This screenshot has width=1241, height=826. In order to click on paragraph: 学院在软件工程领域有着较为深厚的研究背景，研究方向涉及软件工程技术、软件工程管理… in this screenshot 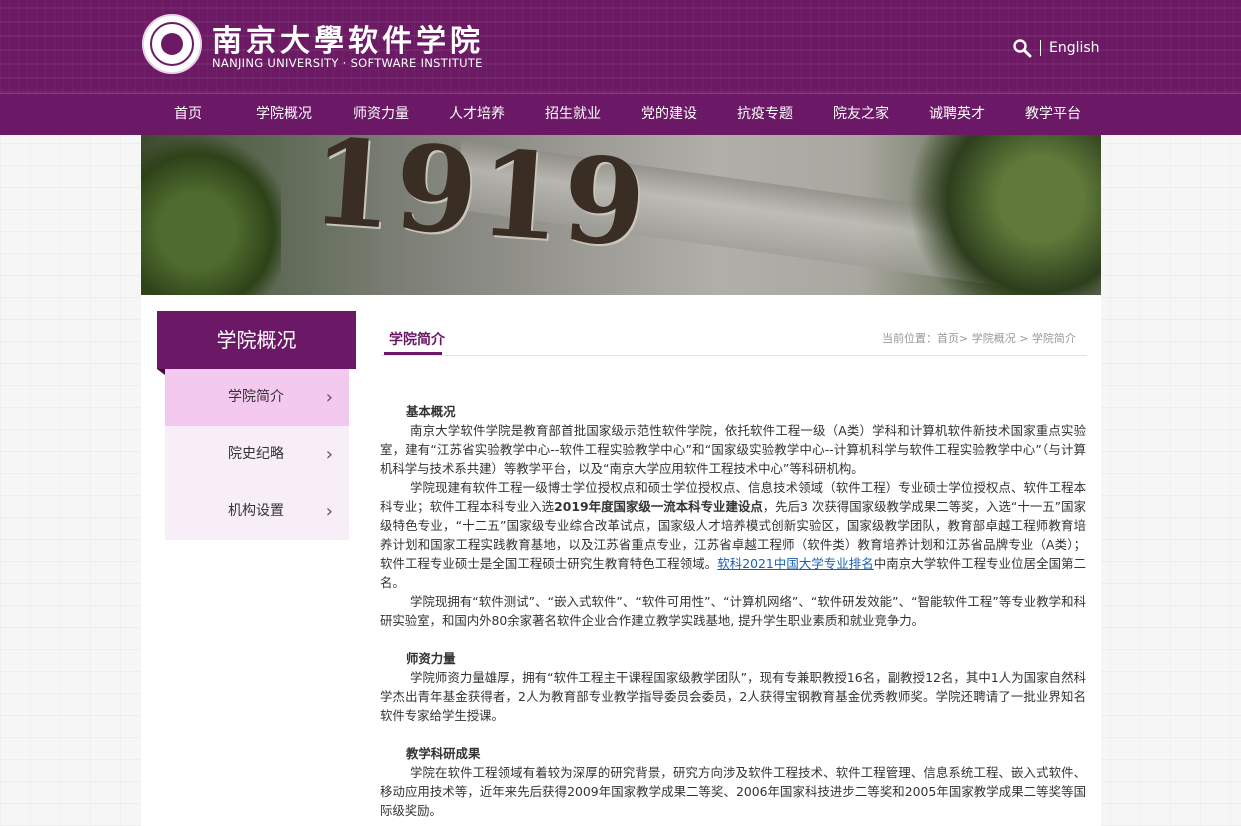, I will do `click(733, 791)`.